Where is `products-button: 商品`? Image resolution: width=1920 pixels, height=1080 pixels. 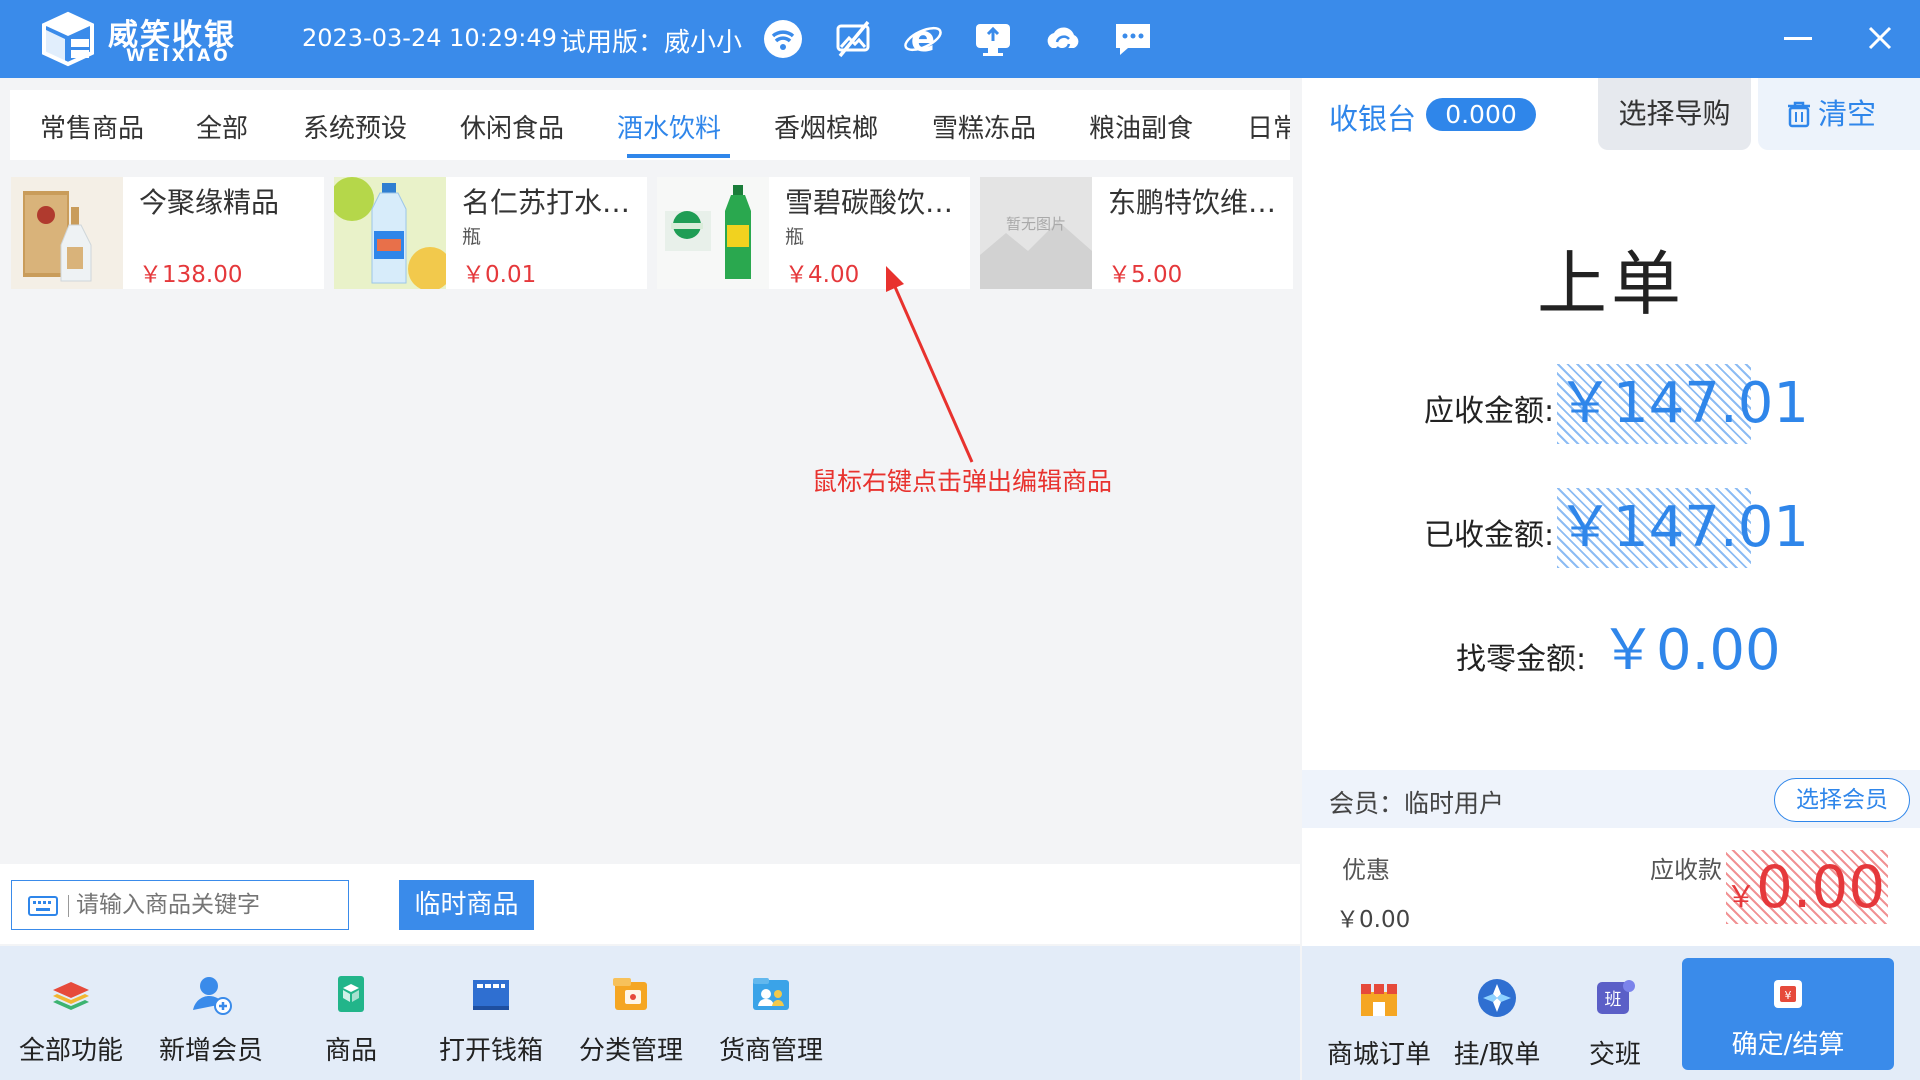 products-button: 商品 is located at coordinates (351, 1019).